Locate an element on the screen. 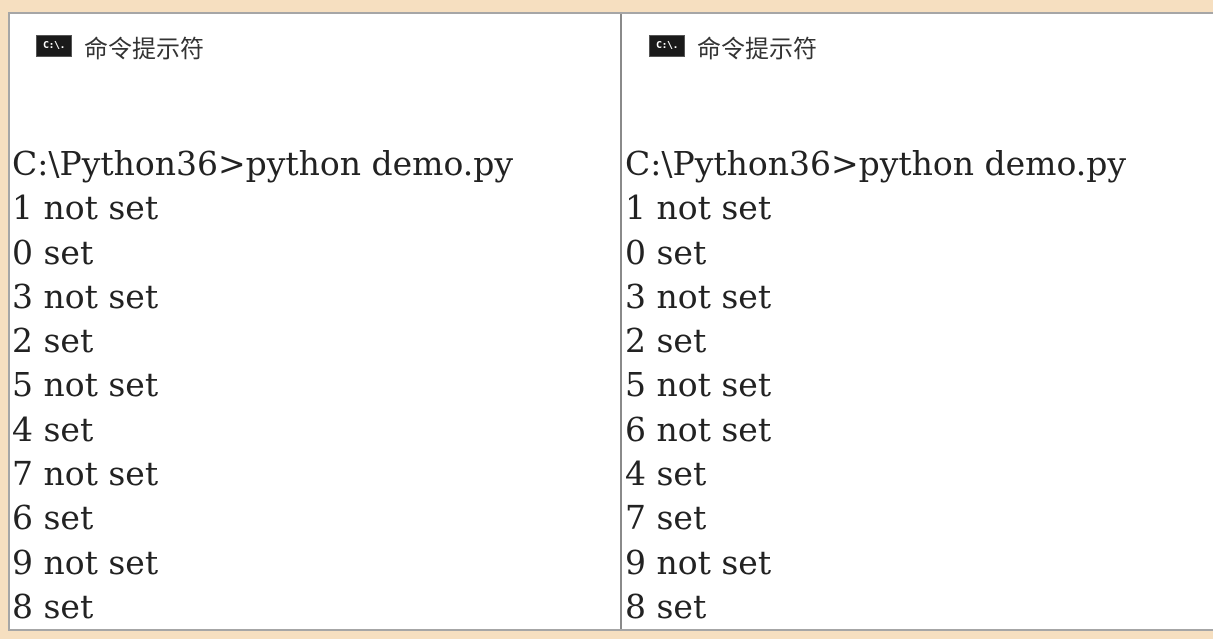 Image resolution: width=1213 pixels, height=639 pixels. console-line: 7 set is located at coordinates (666, 518).